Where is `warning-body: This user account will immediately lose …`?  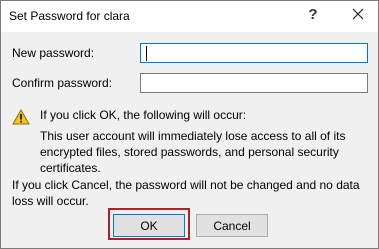
warning-body: This user account will immediately lose … is located at coordinates (193, 152).